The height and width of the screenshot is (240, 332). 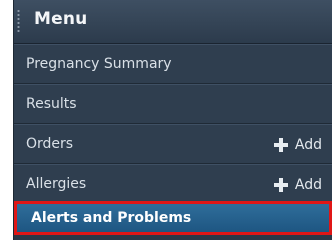 I want to click on drag-grip-icon, so click(x=18, y=21).